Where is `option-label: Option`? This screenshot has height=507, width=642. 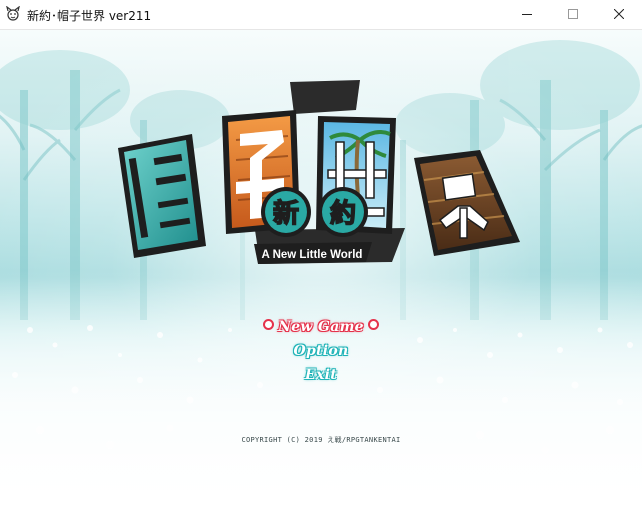 option-label: Option is located at coordinates (321, 351).